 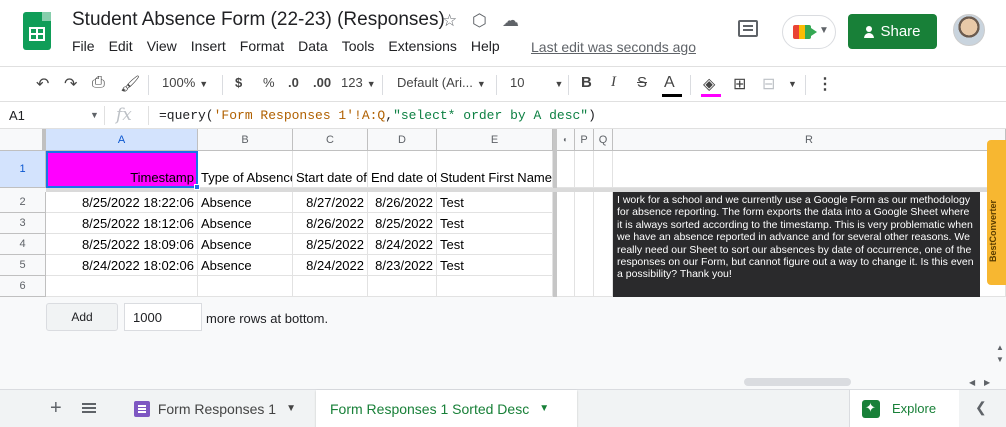 I want to click on zoom-select: 100% ▼, so click(x=185, y=82).